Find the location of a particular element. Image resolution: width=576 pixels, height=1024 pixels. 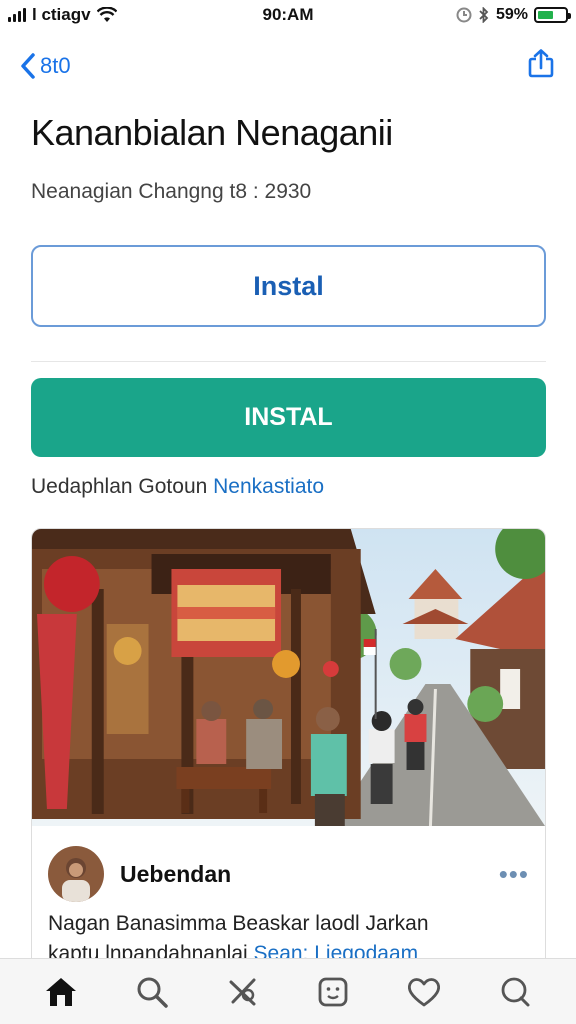

tab-bar is located at coordinates (288, 991).